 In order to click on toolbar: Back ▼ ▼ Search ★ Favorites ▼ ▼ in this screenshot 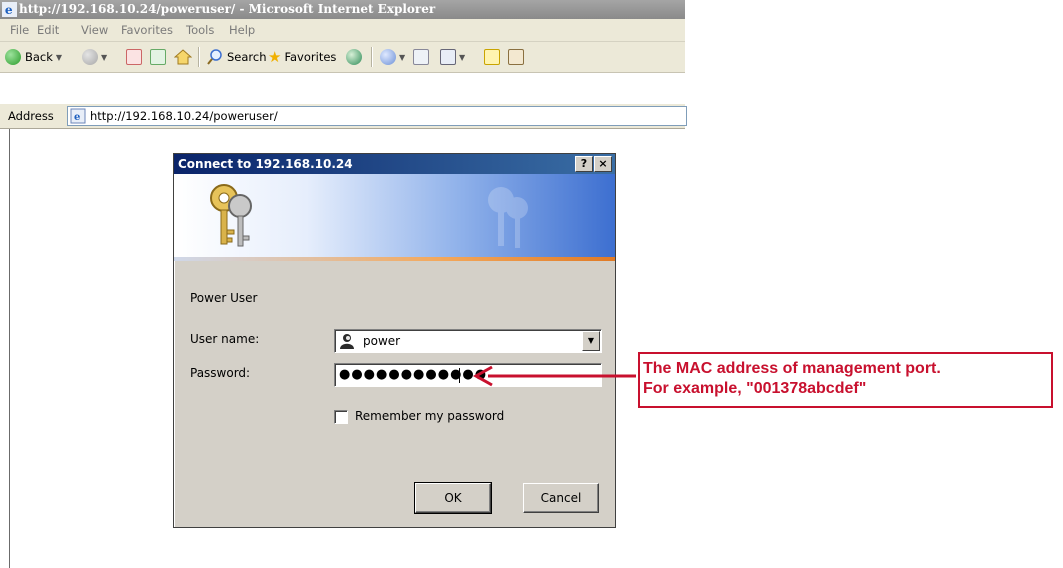, I will do `click(342, 57)`.